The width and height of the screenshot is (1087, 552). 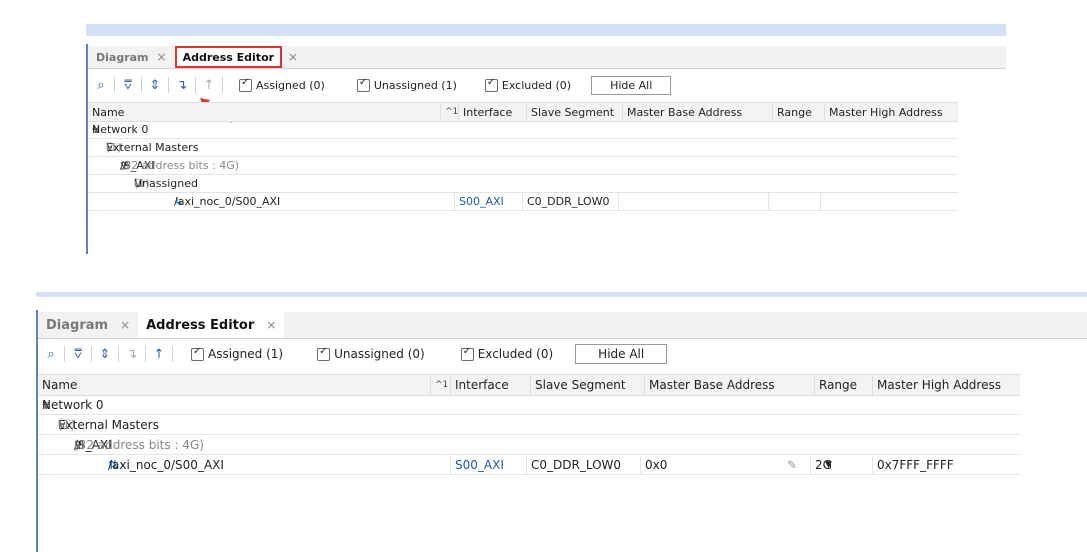 What do you see at coordinates (887, 201) in the screenshot?
I see `master-high-cell` at bounding box center [887, 201].